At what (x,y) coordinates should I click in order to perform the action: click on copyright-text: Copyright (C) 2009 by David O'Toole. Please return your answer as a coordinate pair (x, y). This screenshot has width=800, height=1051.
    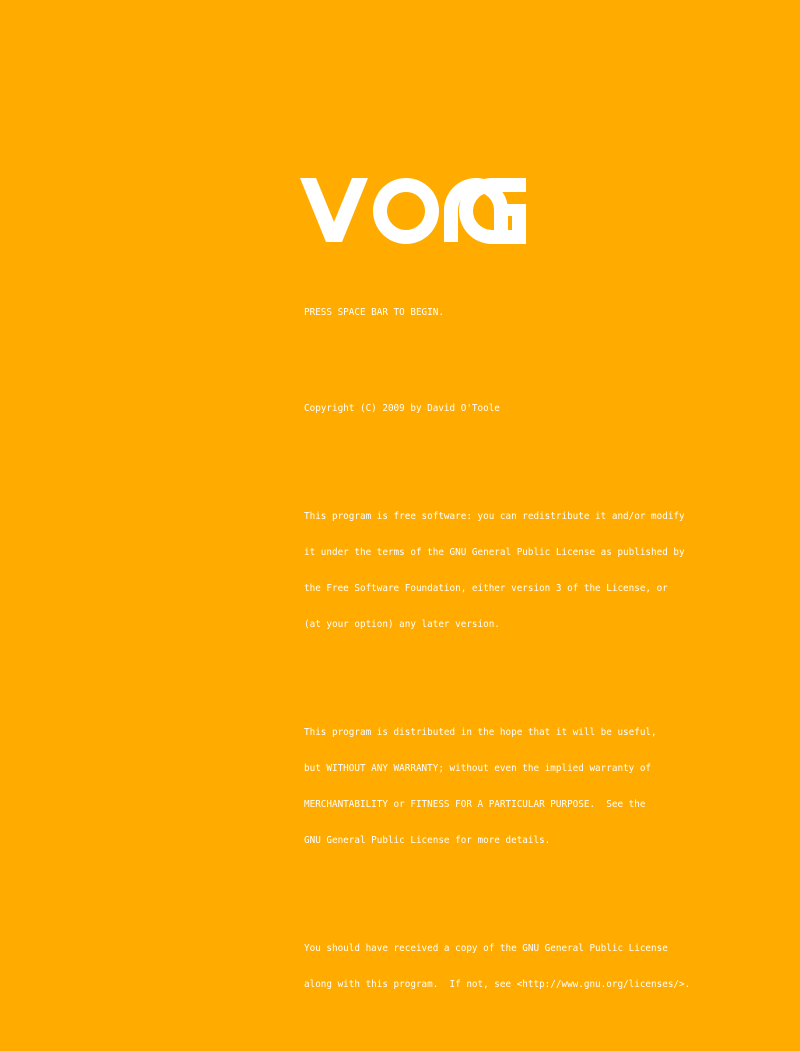
    Looking at the image, I should click on (524, 409).